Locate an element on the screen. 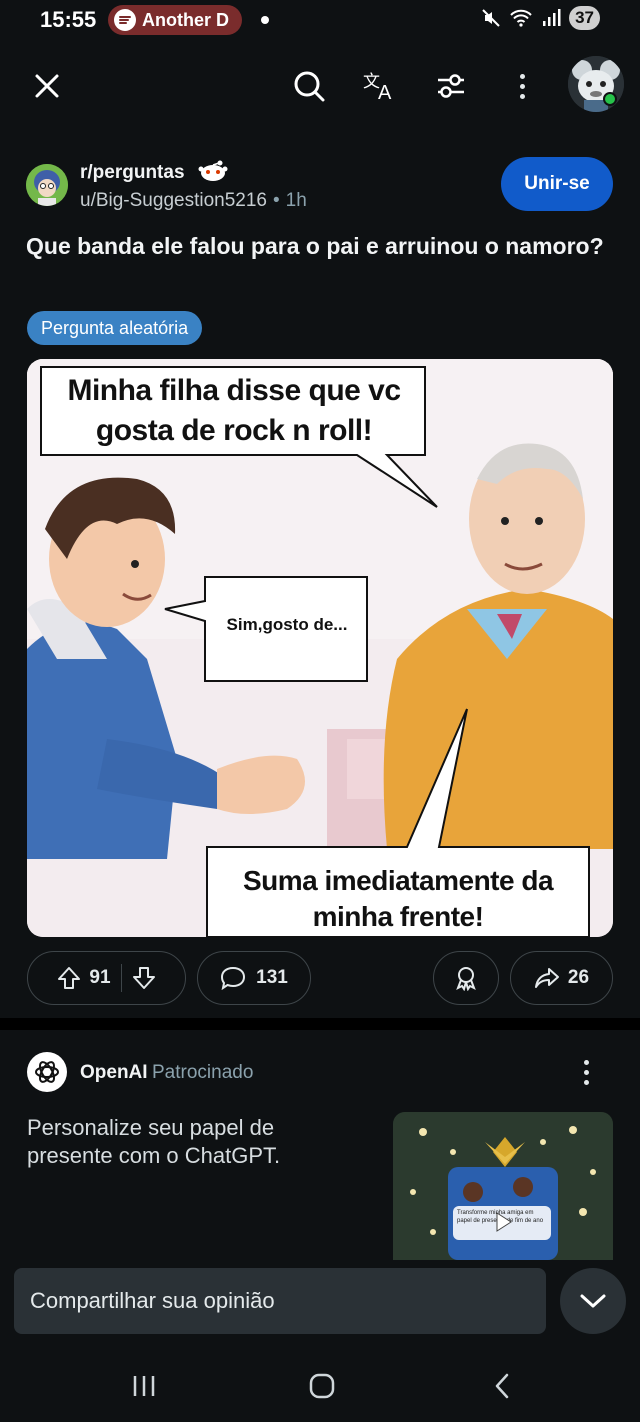 The image size is (640, 1422). translate-icon: 文 A is located at coordinates (377, 86).